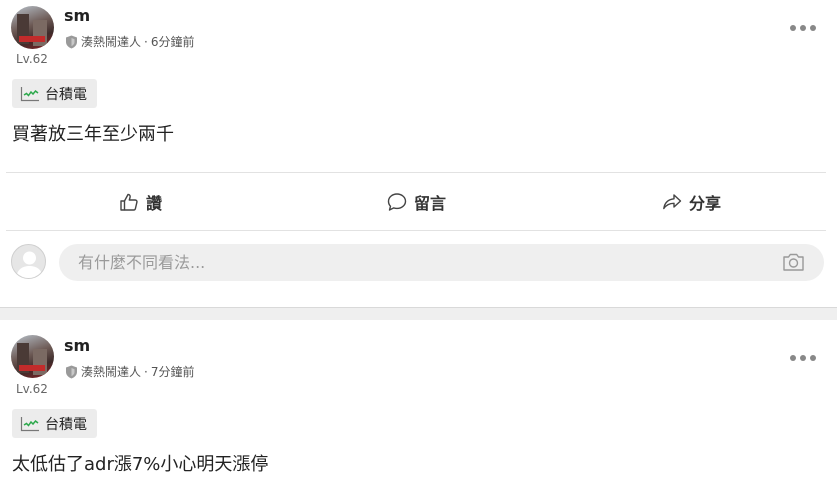  What do you see at coordinates (140, 464) in the screenshot?
I see `post-content: 太低估了adr漲7%小心明天漲停` at bounding box center [140, 464].